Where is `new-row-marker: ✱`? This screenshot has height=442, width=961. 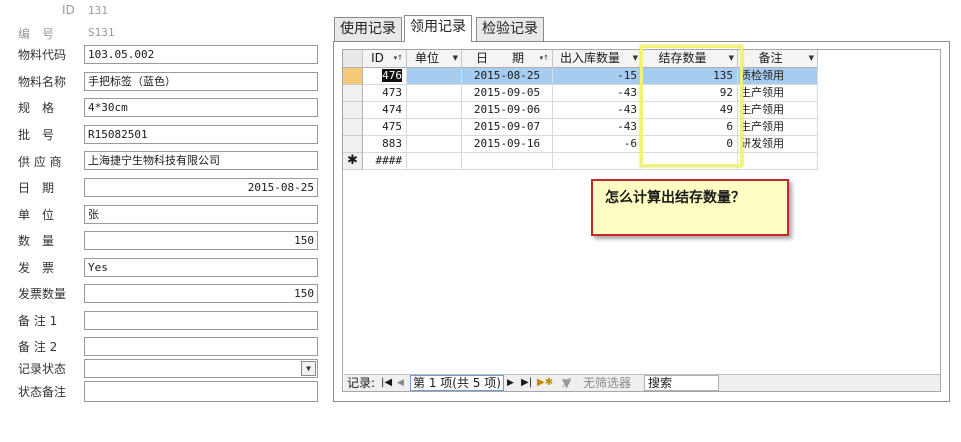 new-row-marker: ✱ is located at coordinates (353, 161).